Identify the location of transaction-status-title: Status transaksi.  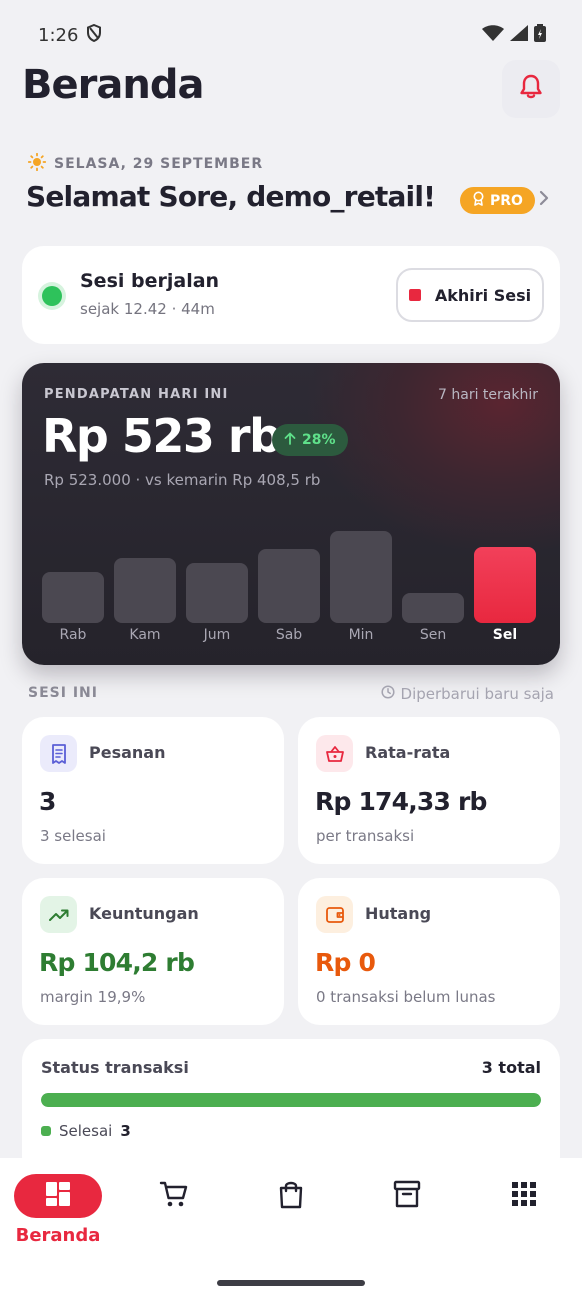
(115, 1067).